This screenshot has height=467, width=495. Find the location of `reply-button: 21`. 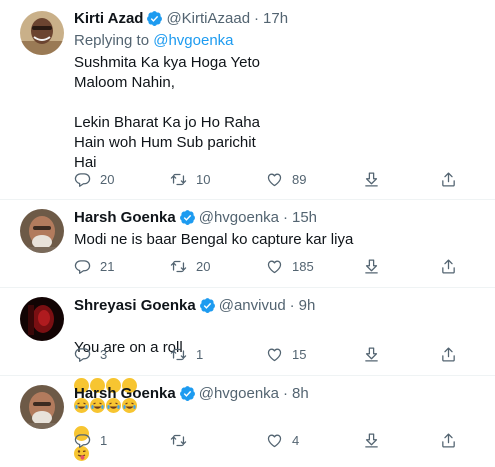

reply-button: 21 is located at coordinates (94, 266).